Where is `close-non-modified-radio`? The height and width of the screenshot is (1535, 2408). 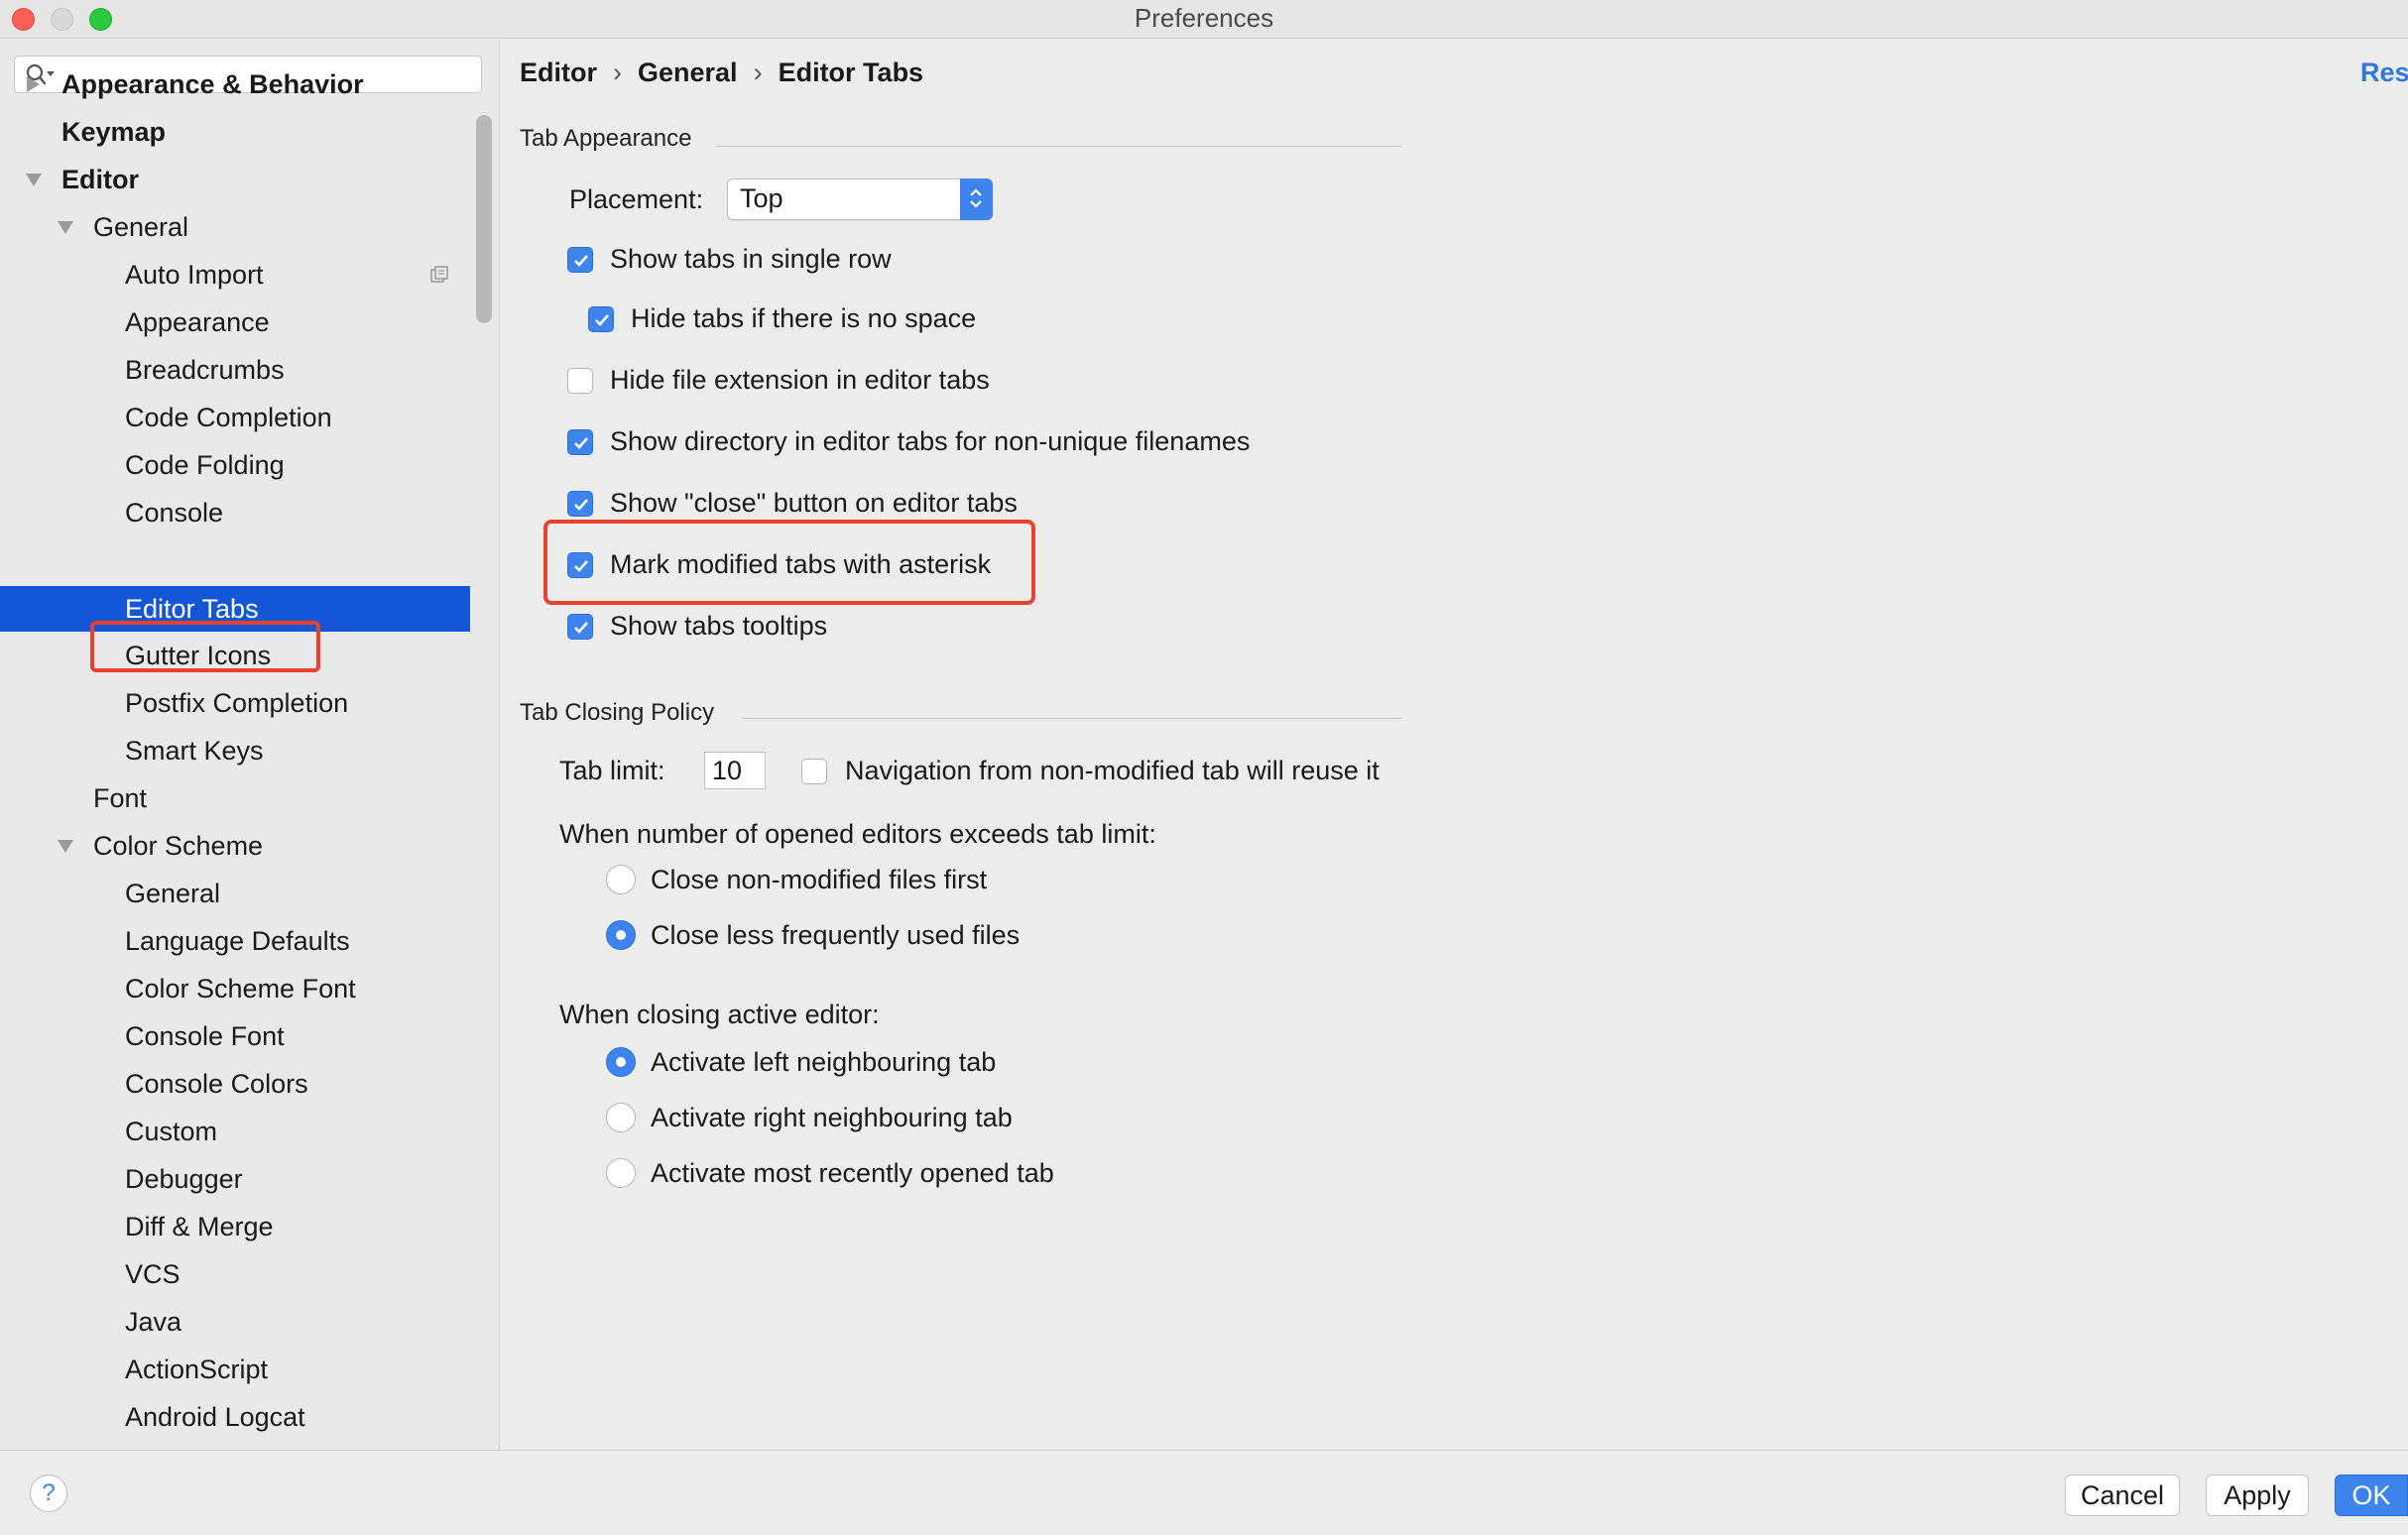
close-non-modified-radio is located at coordinates (621, 879).